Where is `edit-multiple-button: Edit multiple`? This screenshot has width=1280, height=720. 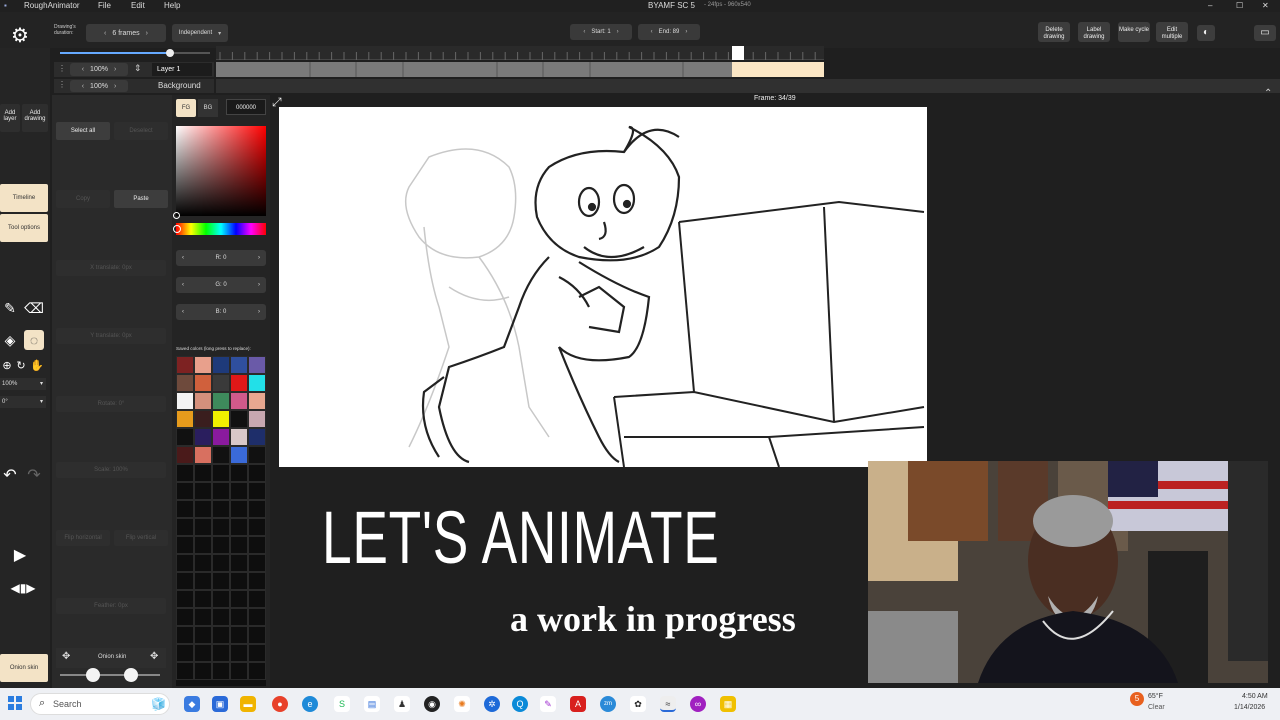 edit-multiple-button: Edit multiple is located at coordinates (1172, 32).